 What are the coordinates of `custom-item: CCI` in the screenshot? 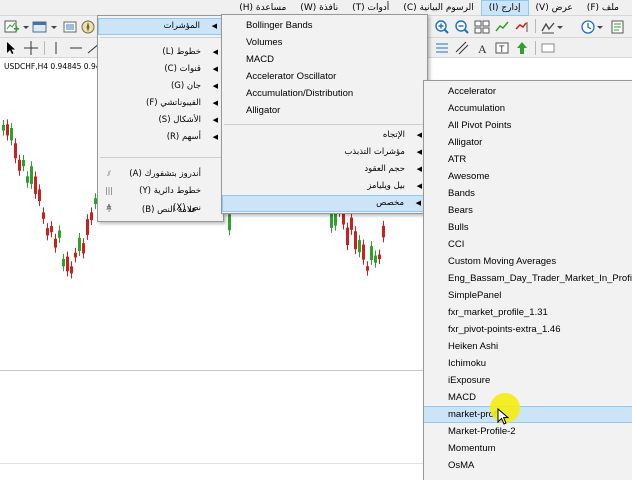 It's located at (528, 244).